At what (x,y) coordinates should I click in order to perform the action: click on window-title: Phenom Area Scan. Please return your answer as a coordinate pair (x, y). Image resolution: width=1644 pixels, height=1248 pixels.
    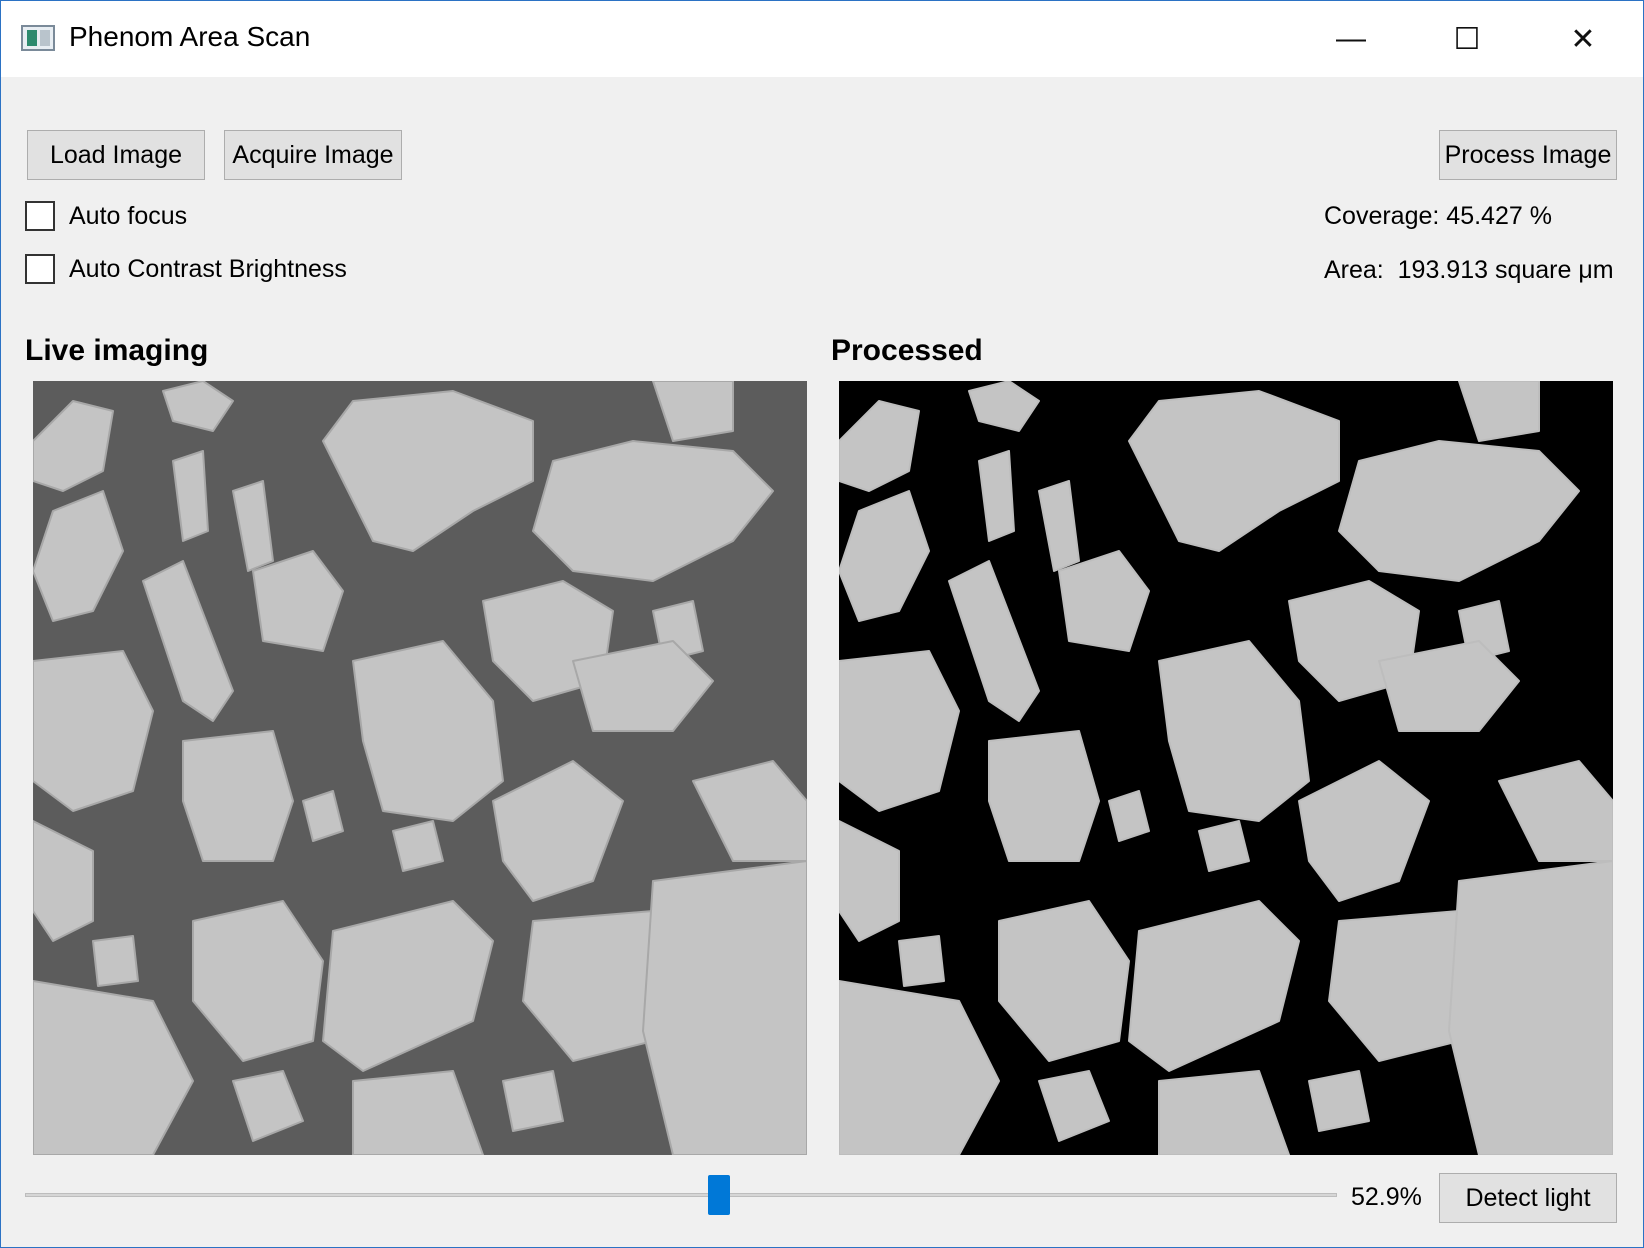
    Looking at the image, I should click on (190, 36).